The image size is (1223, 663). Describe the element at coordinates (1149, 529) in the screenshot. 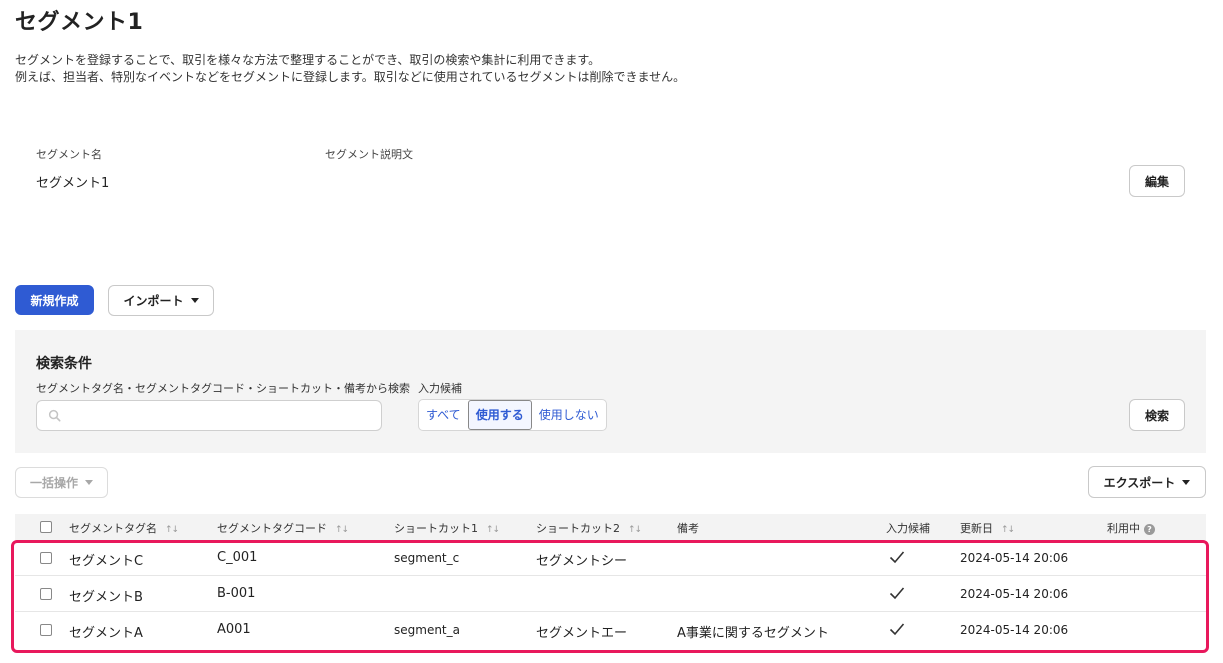

I see `help-icon: ?` at that location.